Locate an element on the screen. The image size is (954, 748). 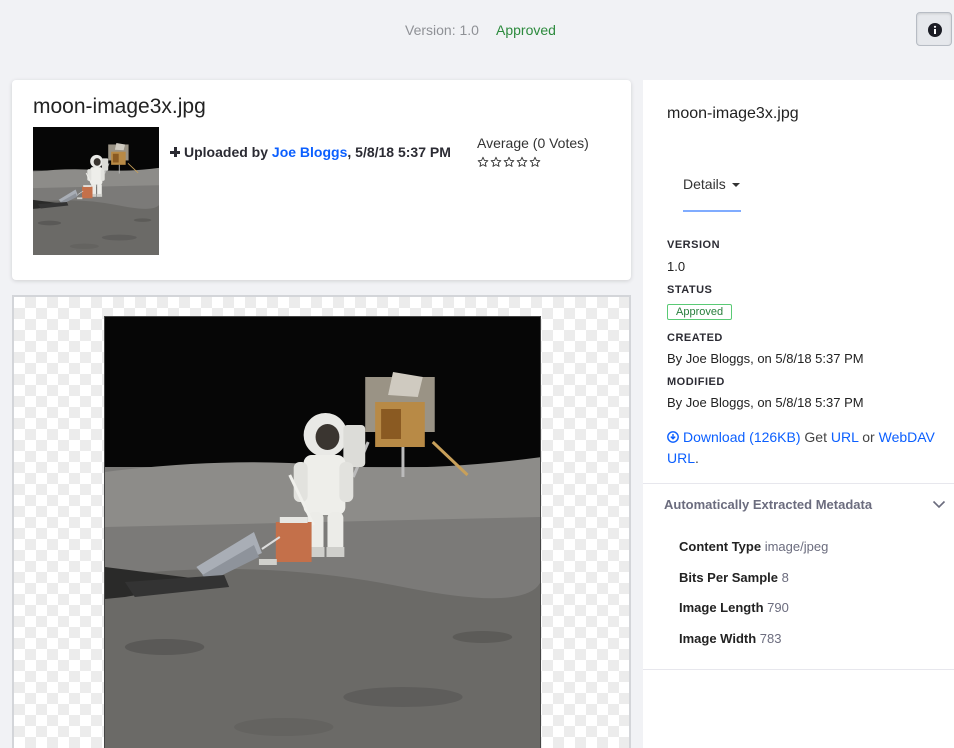
or-text: or is located at coordinates (868, 437).